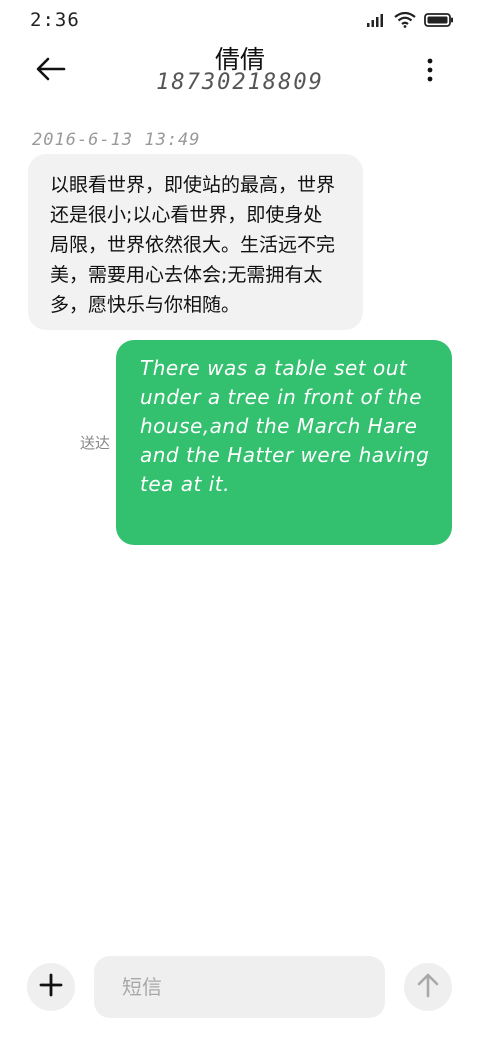 The height and width of the screenshot is (1040, 480). I want to click on status-bar: 2:36, so click(240, 22).